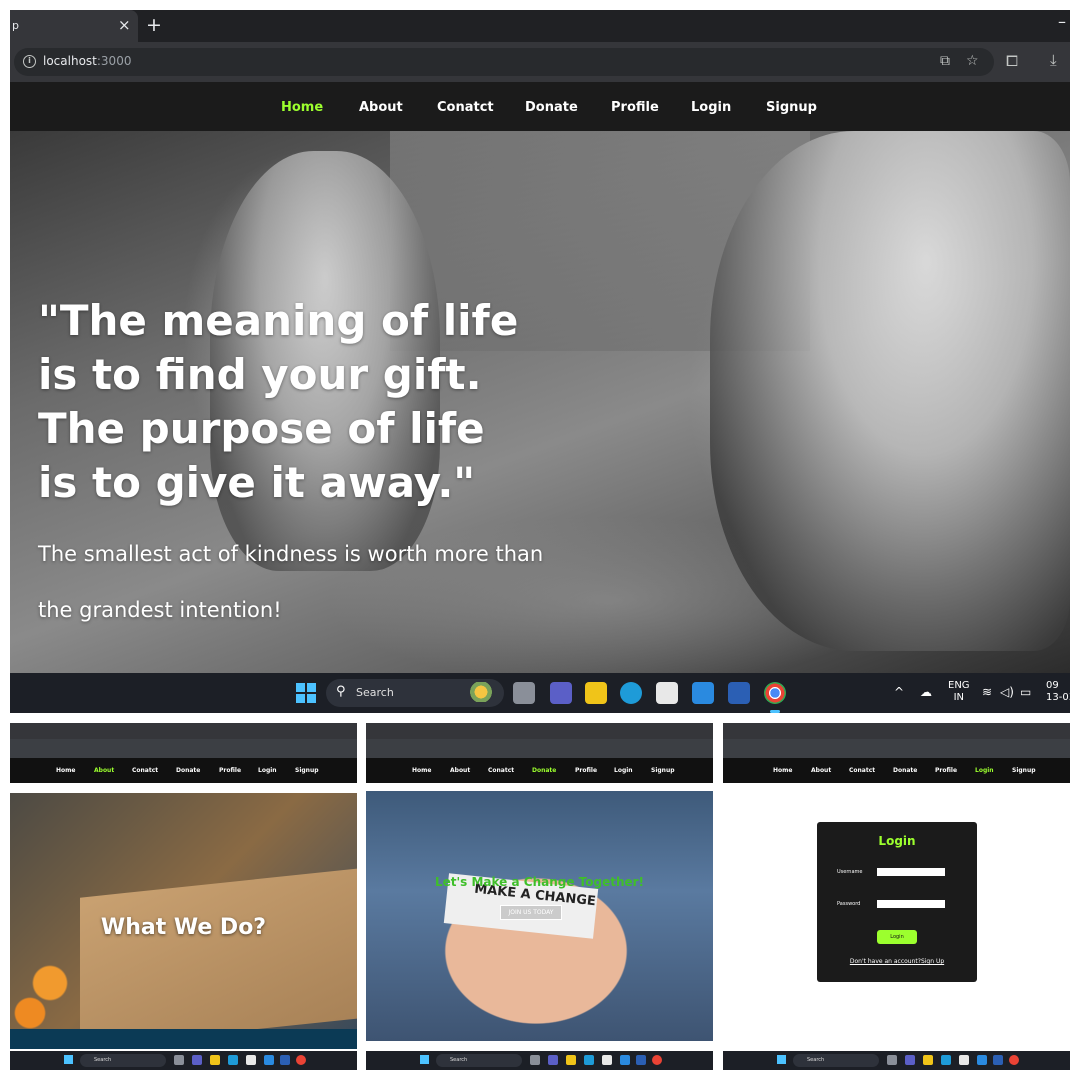 Image resolution: width=1080 pixels, height=1080 pixels. What do you see at coordinates (945, 61) in the screenshot?
I see `install-app-icon: ⧉` at bounding box center [945, 61].